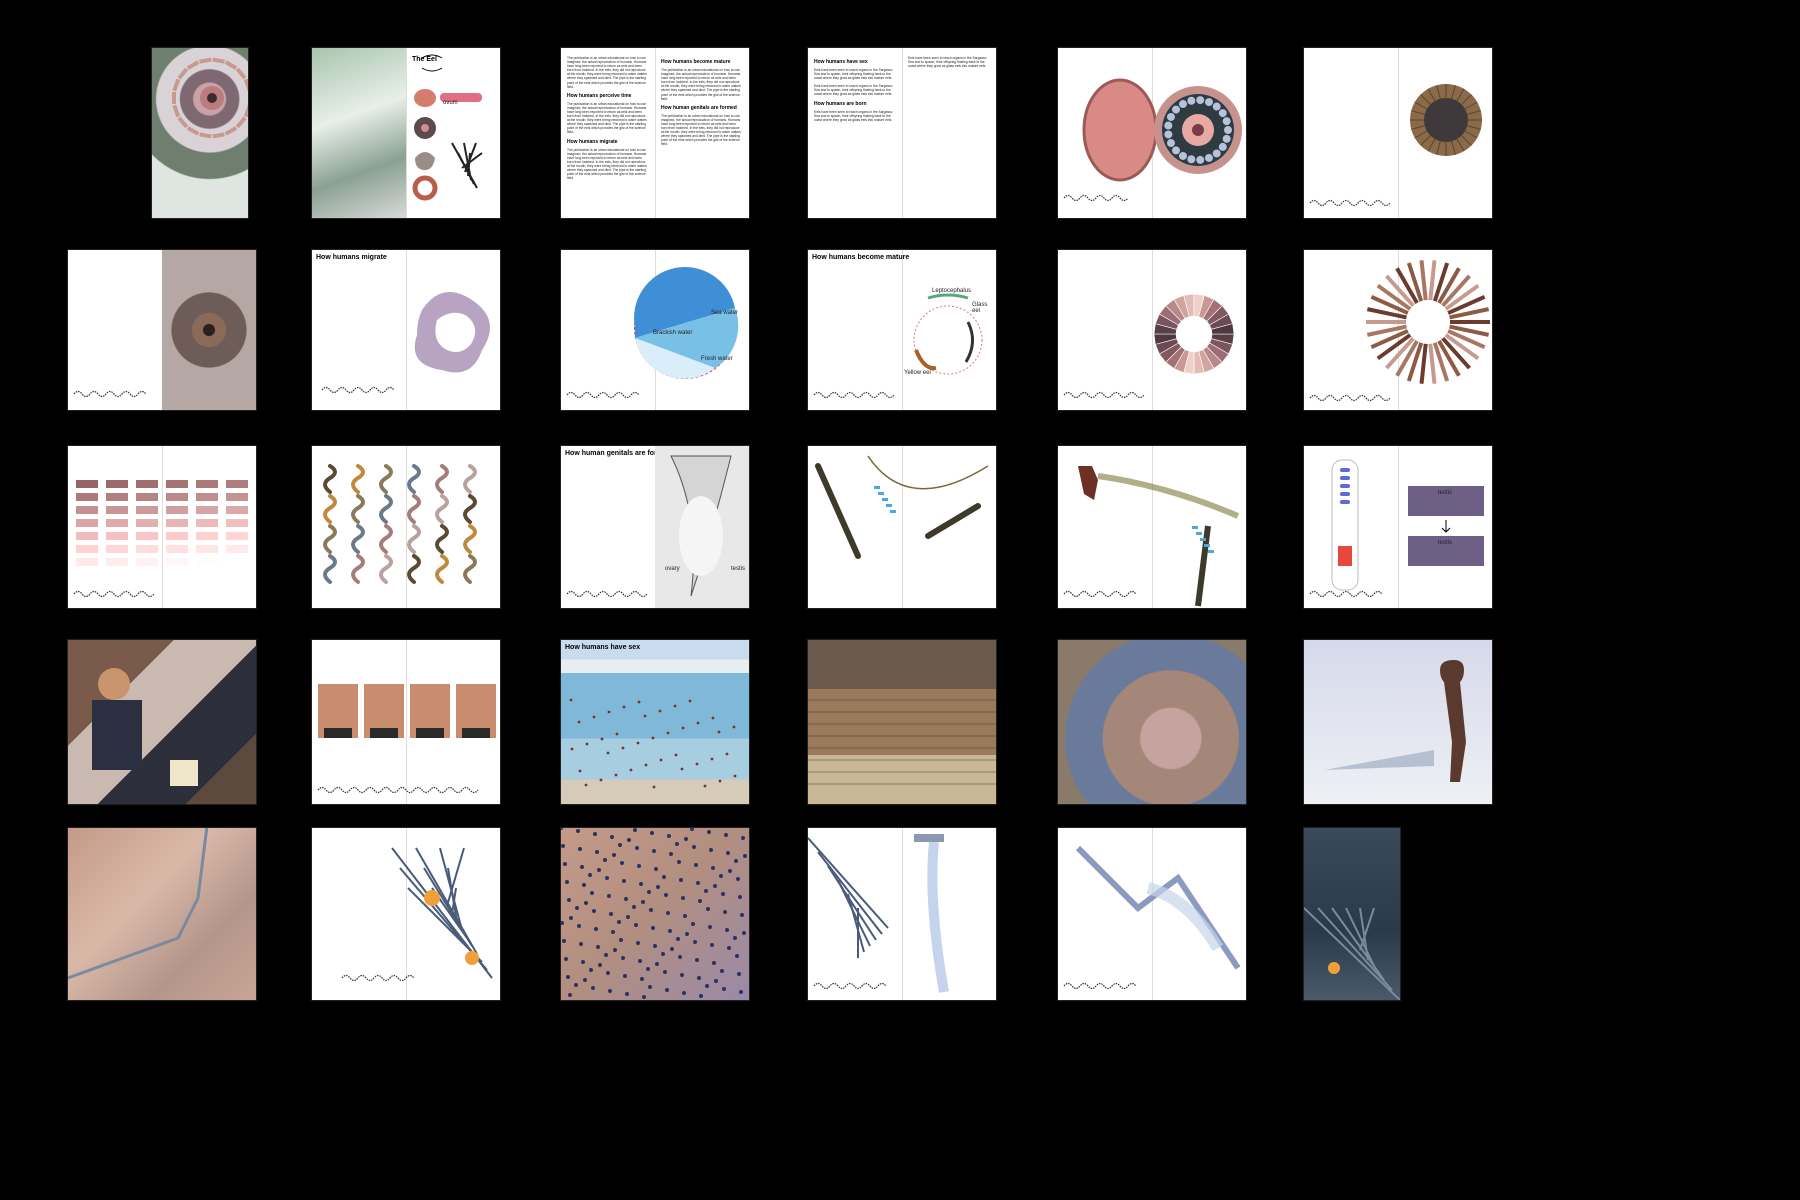 This screenshot has width=1800, height=1200. Describe the element at coordinates (938, 917) in the screenshot. I see `water-stream` at that location.